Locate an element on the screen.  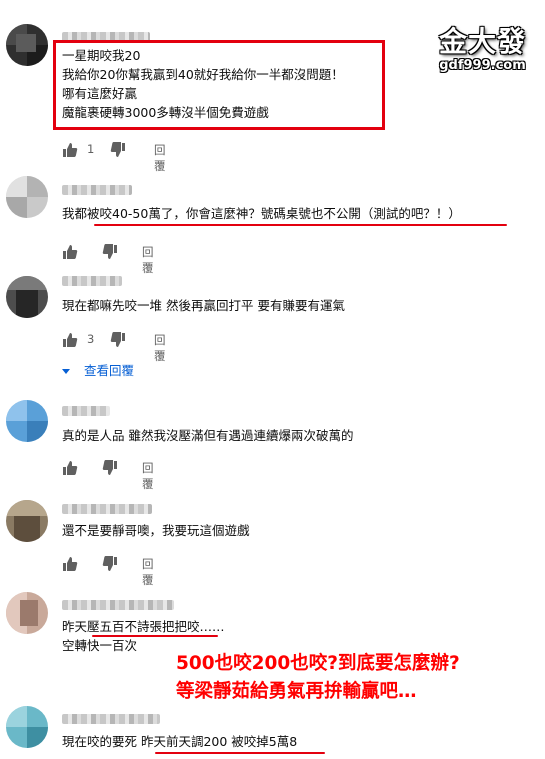
comment-line: 我給你20你幫我贏到40就好我給你一半都沒問題！ is located at coordinates (203, 74).